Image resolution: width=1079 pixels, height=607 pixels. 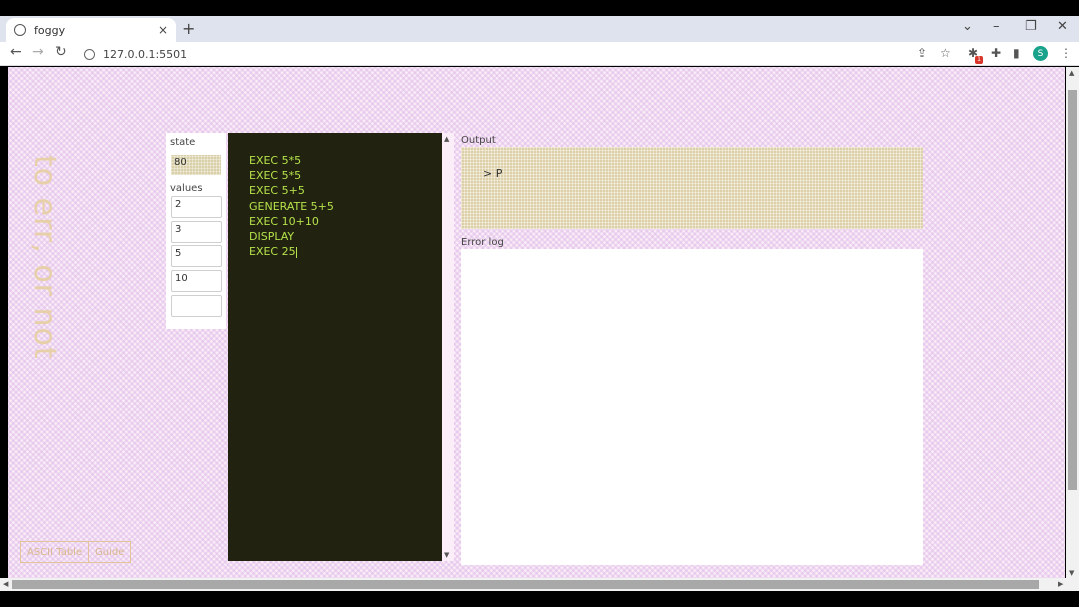 What do you see at coordinates (493, 54) in the screenshot?
I see `url-field: 127.0.0.1:5501` at bounding box center [493, 54].